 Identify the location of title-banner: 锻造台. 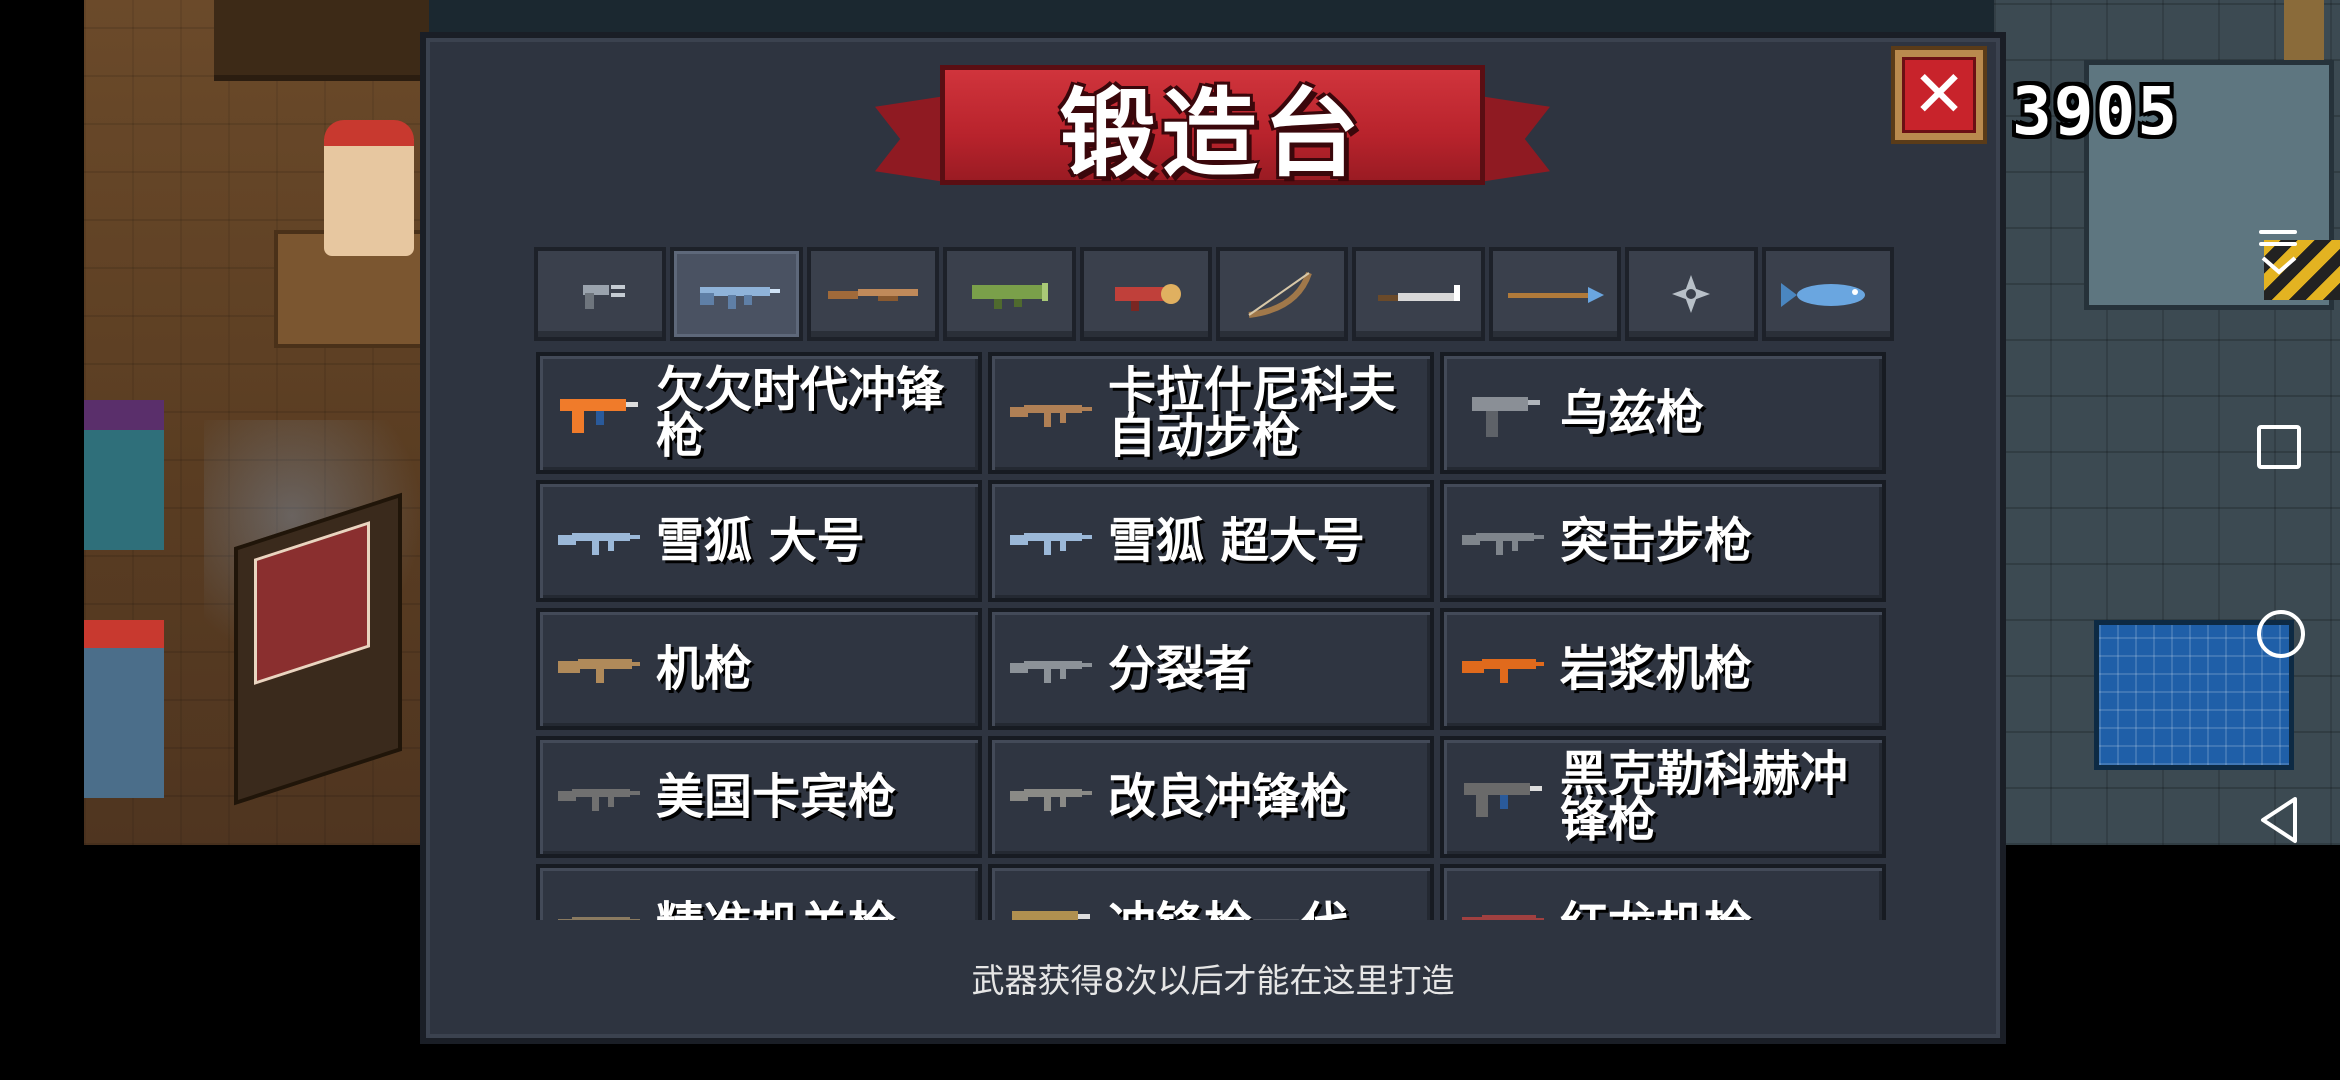
(1212, 140).